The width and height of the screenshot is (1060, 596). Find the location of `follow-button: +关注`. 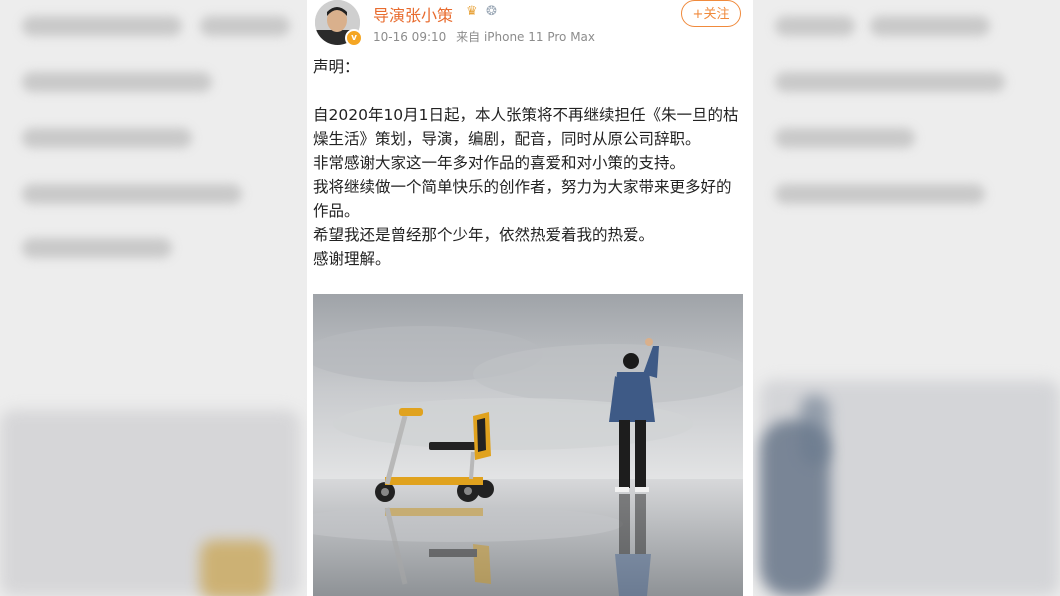

follow-button: +关注 is located at coordinates (711, 13).